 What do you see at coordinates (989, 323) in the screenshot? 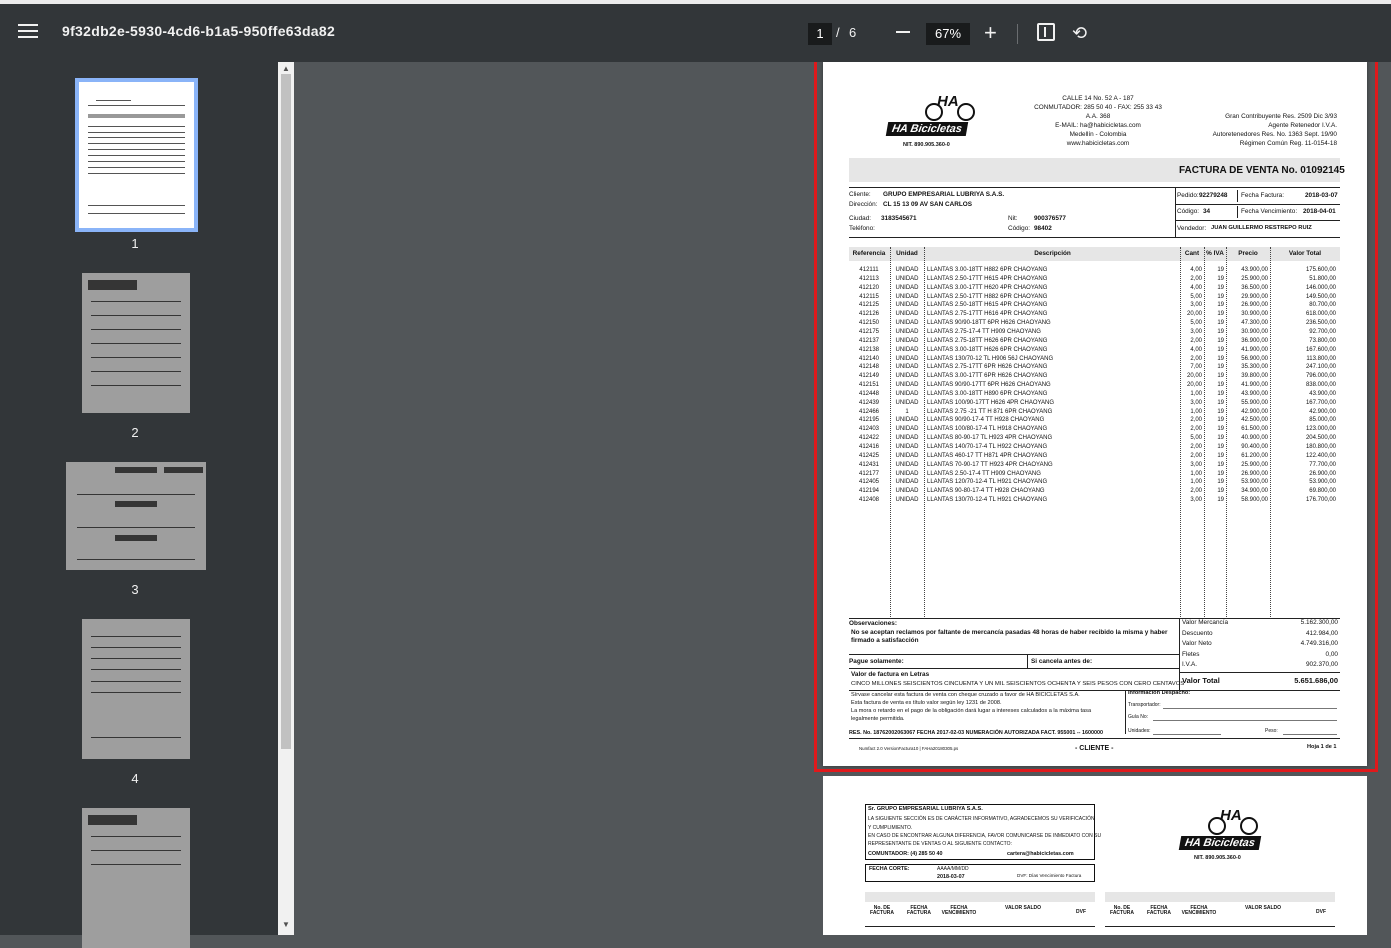
I see `line-item-cell: LLANTAS 90/90-18TT 6PR H626 CHAOYANG` at bounding box center [989, 323].